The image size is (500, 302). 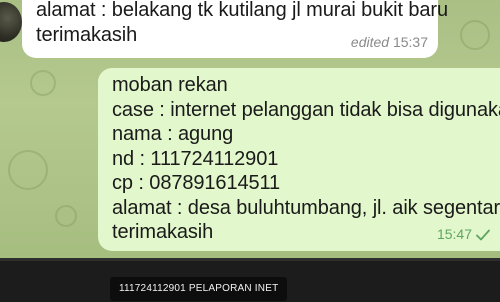 What do you see at coordinates (199, 289) in the screenshot?
I see `caption-label: 111724112901 PELAPORAN INET` at bounding box center [199, 289].